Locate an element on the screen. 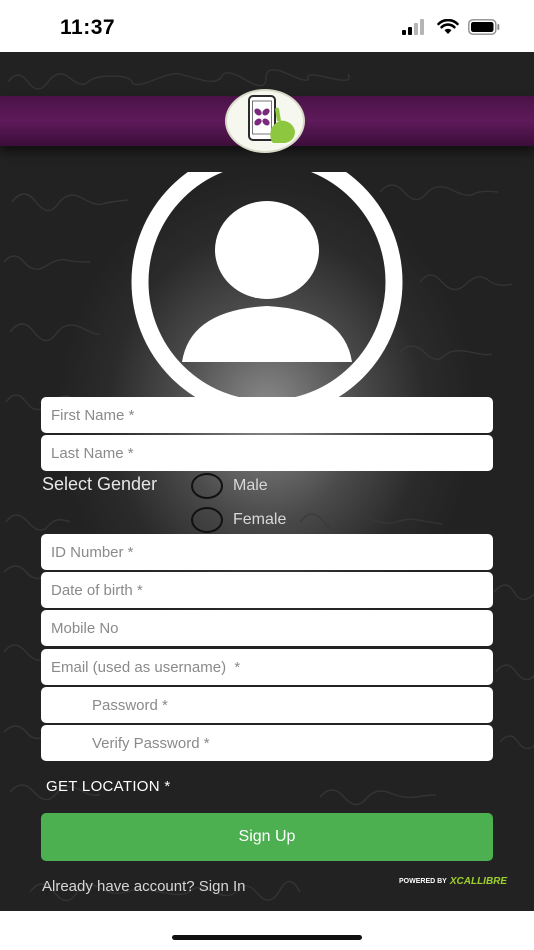 This screenshot has height=950, width=534. sign-up-button: Sign Up is located at coordinates (267, 837).